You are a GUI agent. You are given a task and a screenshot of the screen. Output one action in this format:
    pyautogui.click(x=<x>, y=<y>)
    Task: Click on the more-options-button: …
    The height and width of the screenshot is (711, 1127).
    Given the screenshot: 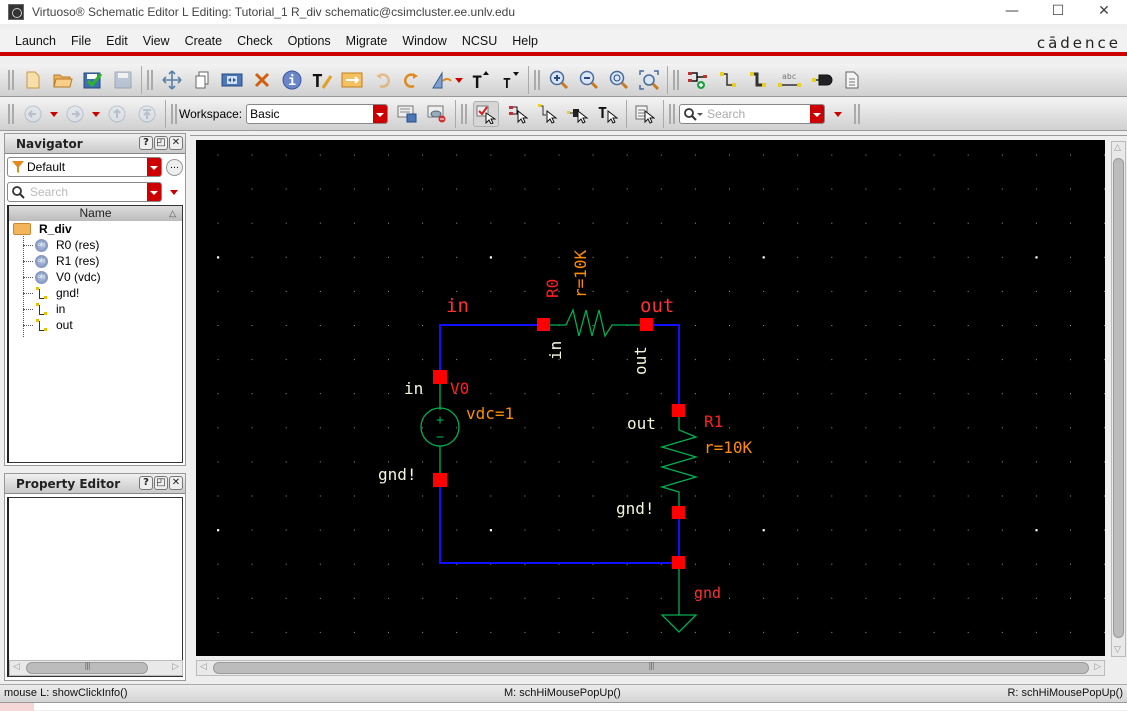 What is the action you would take?
    pyautogui.click(x=174, y=167)
    